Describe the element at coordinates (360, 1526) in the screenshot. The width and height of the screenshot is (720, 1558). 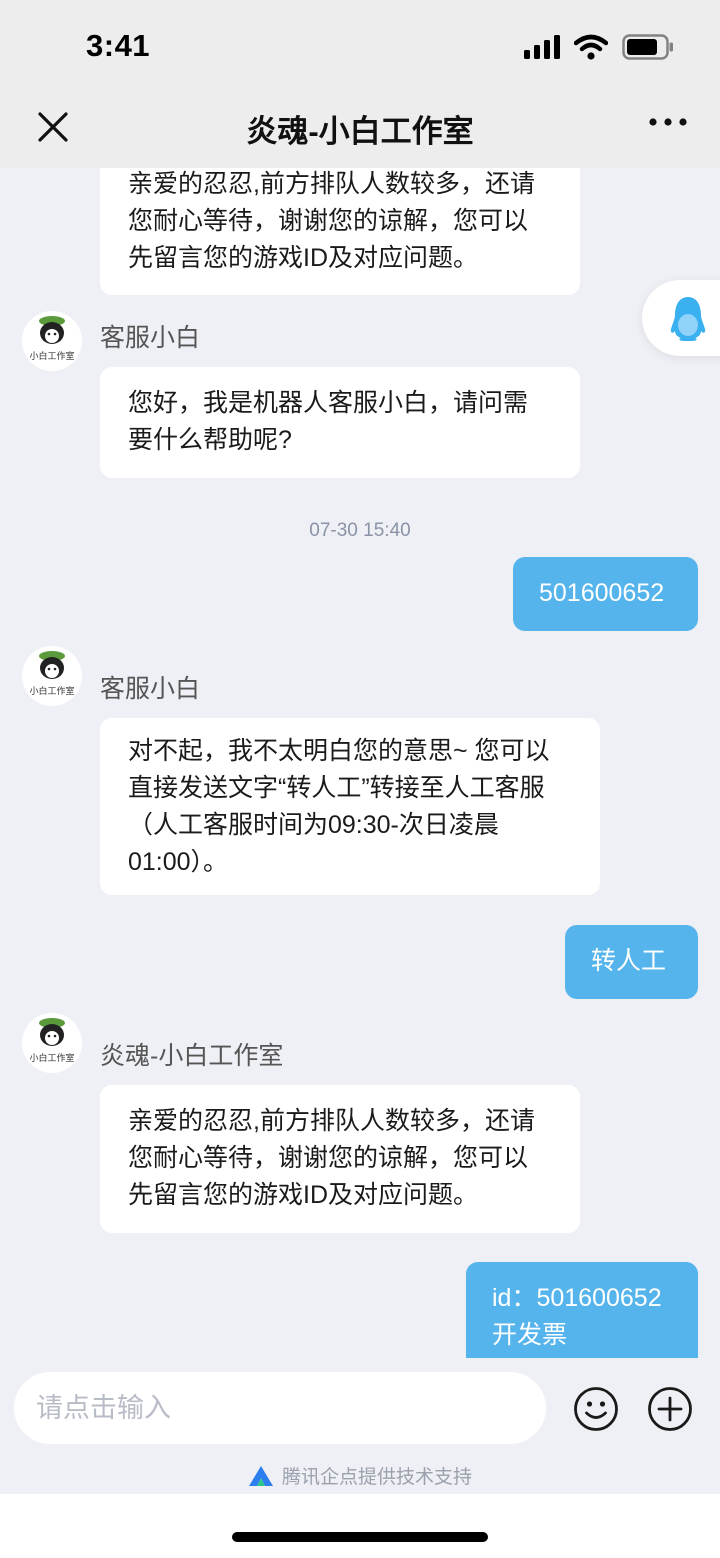
I see `home-area` at that location.